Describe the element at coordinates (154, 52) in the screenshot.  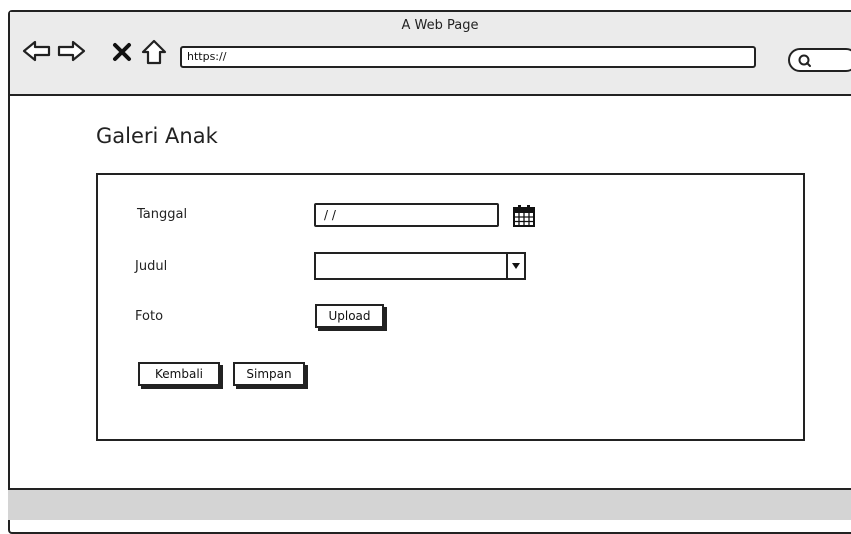
I see `home-icon` at that location.